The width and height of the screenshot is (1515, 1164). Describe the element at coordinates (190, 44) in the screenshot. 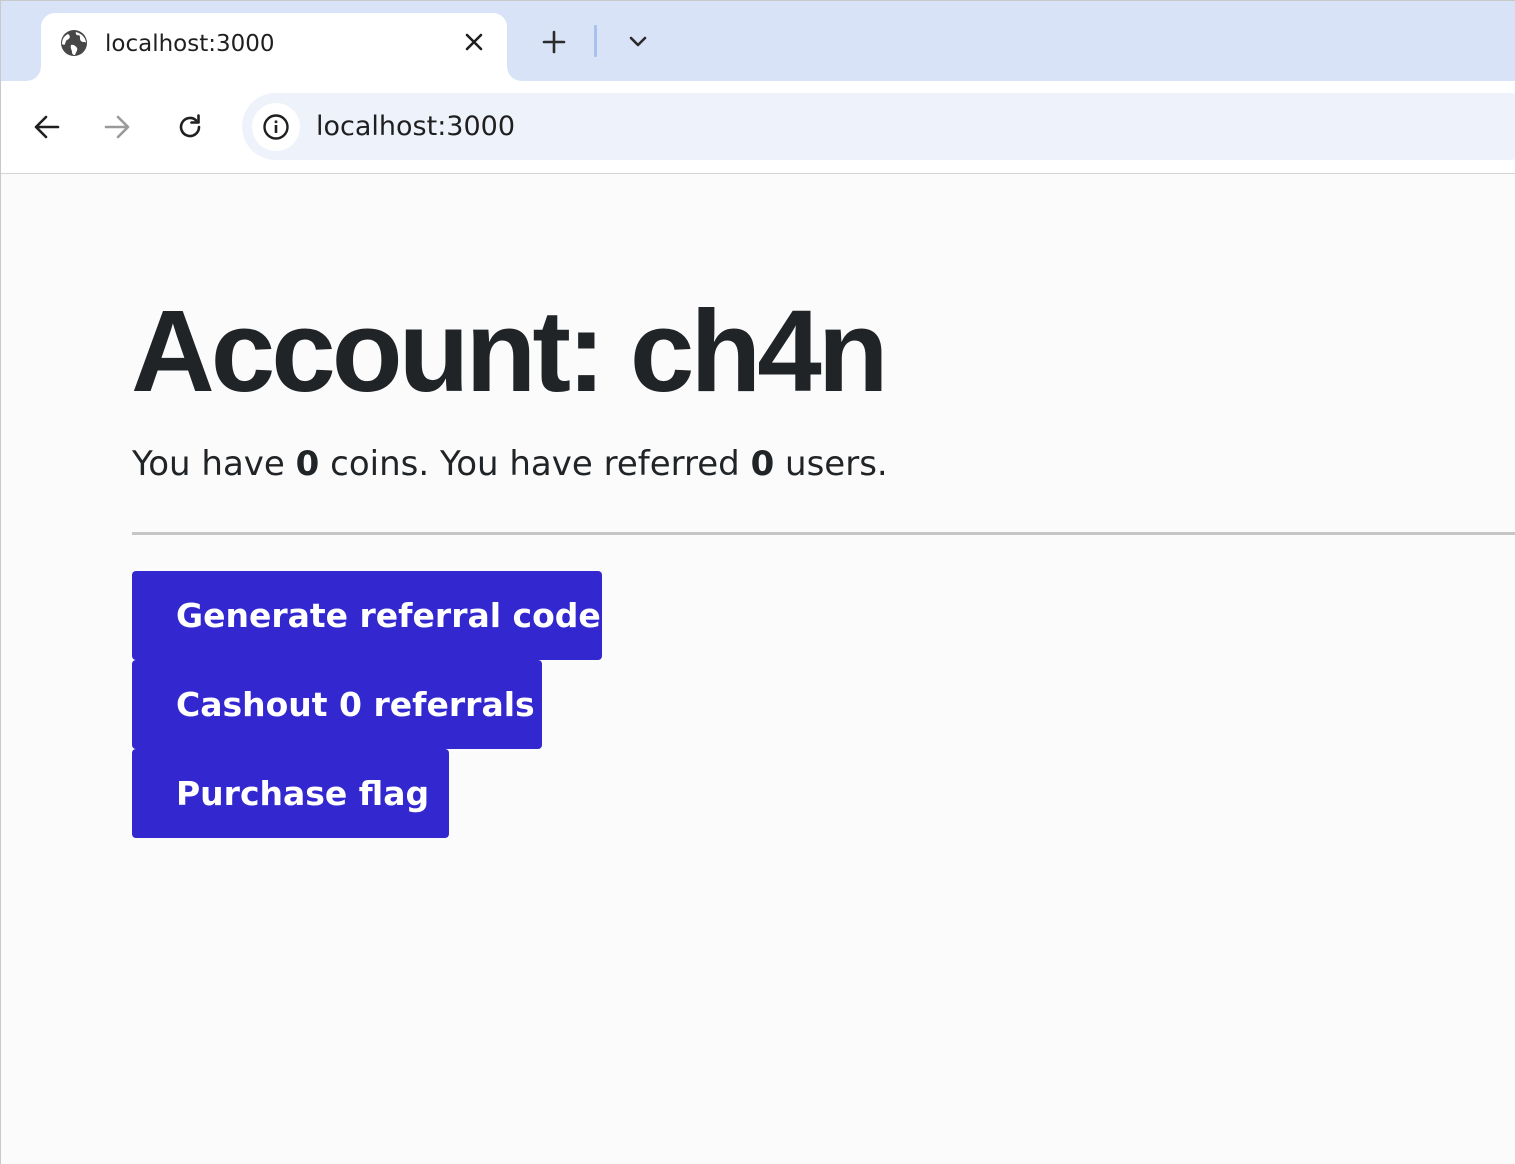

I see `tab-title: localhost:3000` at that location.